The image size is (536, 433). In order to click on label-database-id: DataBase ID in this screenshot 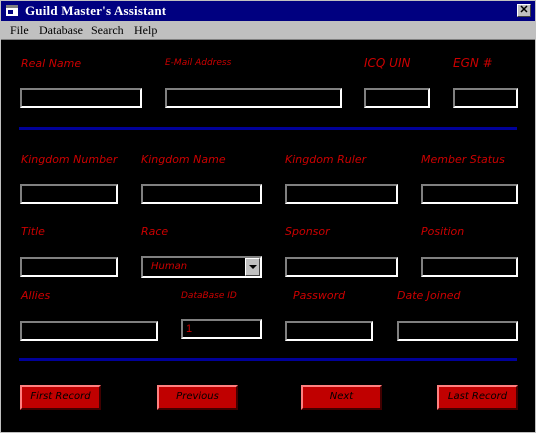, I will do `click(209, 296)`.